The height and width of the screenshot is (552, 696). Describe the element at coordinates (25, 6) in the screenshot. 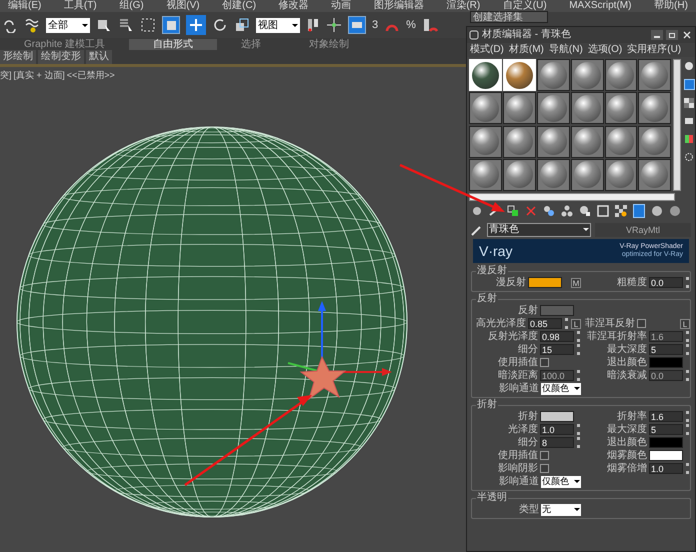

I see `menu-item: 编辑(E)` at that location.